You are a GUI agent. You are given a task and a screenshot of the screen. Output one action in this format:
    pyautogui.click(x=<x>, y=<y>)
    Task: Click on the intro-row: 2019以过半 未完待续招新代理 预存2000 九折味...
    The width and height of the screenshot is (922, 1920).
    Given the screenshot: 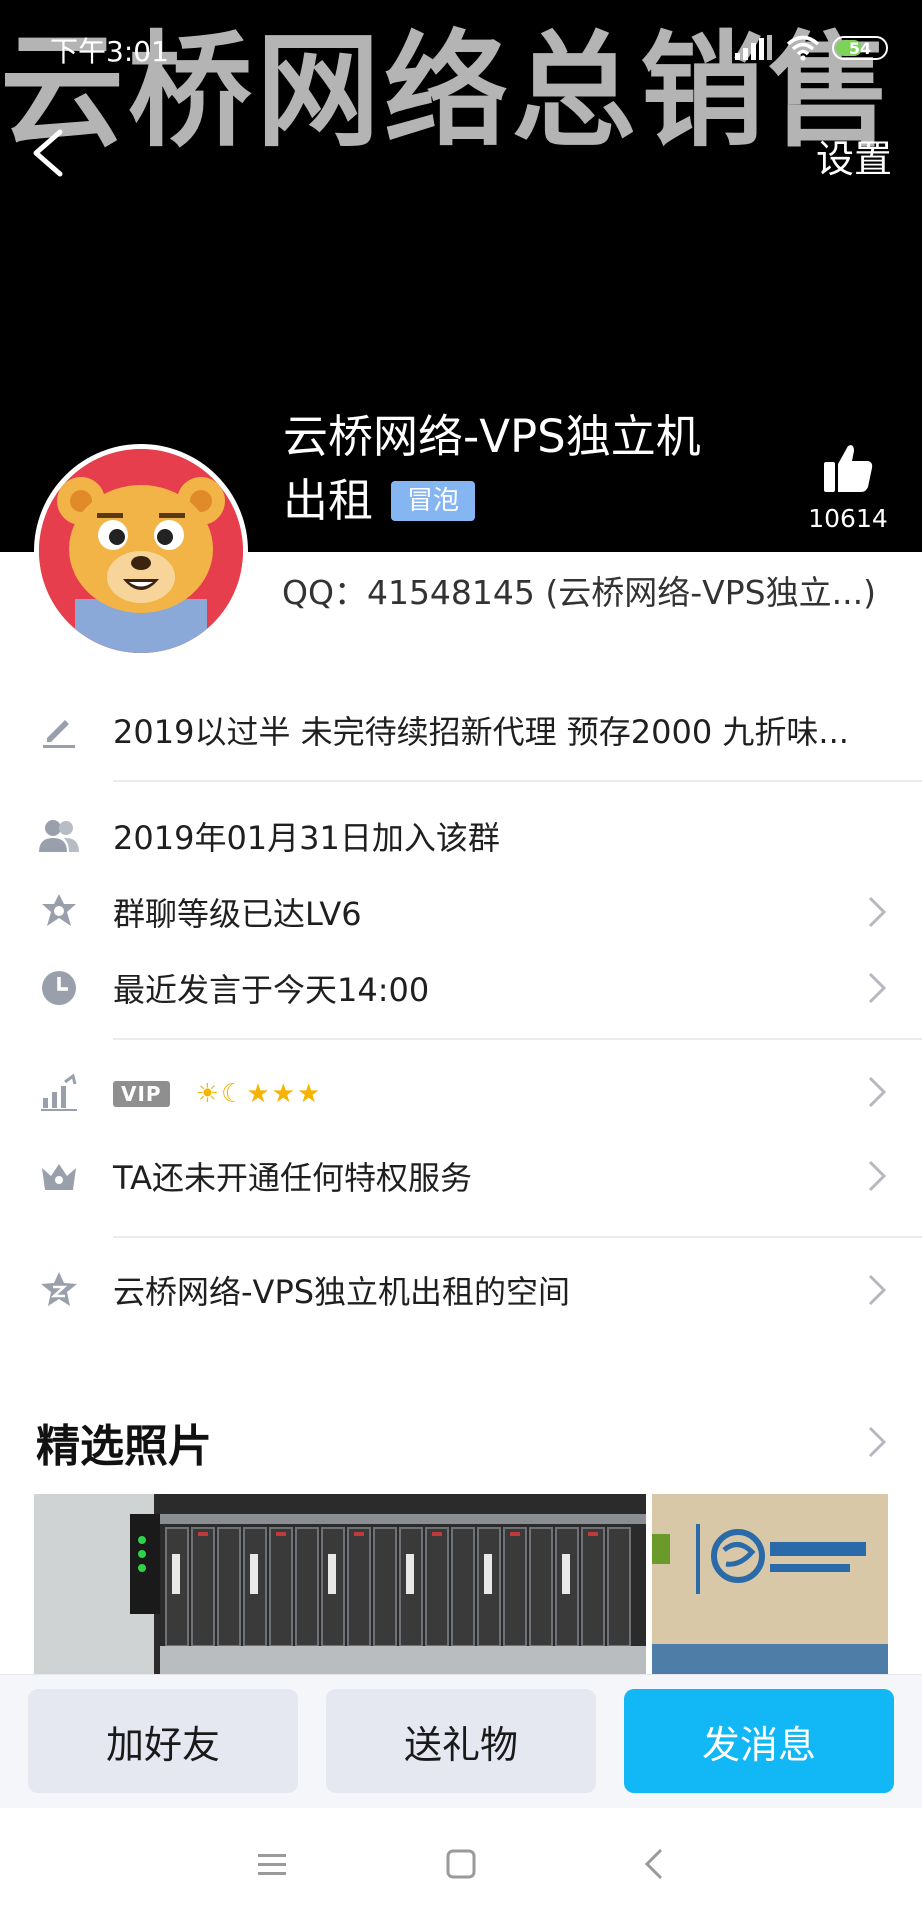 What is the action you would take?
    pyautogui.click(x=461, y=730)
    